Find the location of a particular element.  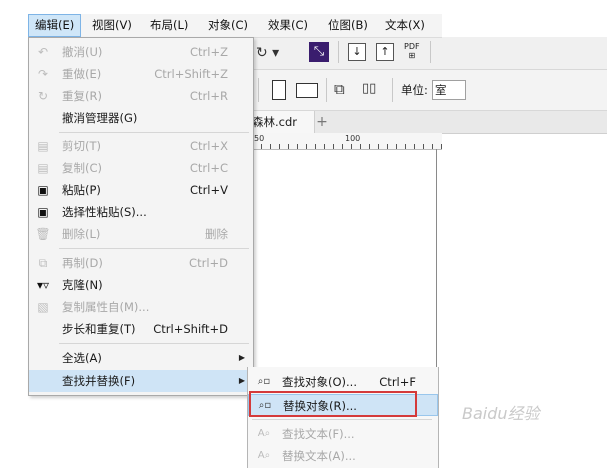

menu-item-shortcut: Ctrl+D is located at coordinates (208, 263).